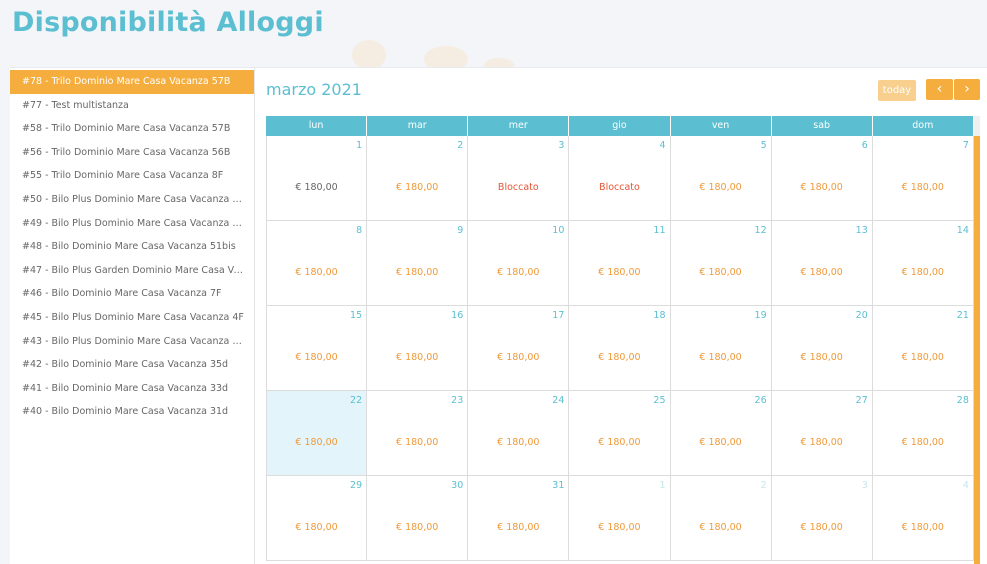  Describe the element at coordinates (519, 178) in the screenshot. I see `calendar-day-cell: 3 Bloccato` at that location.